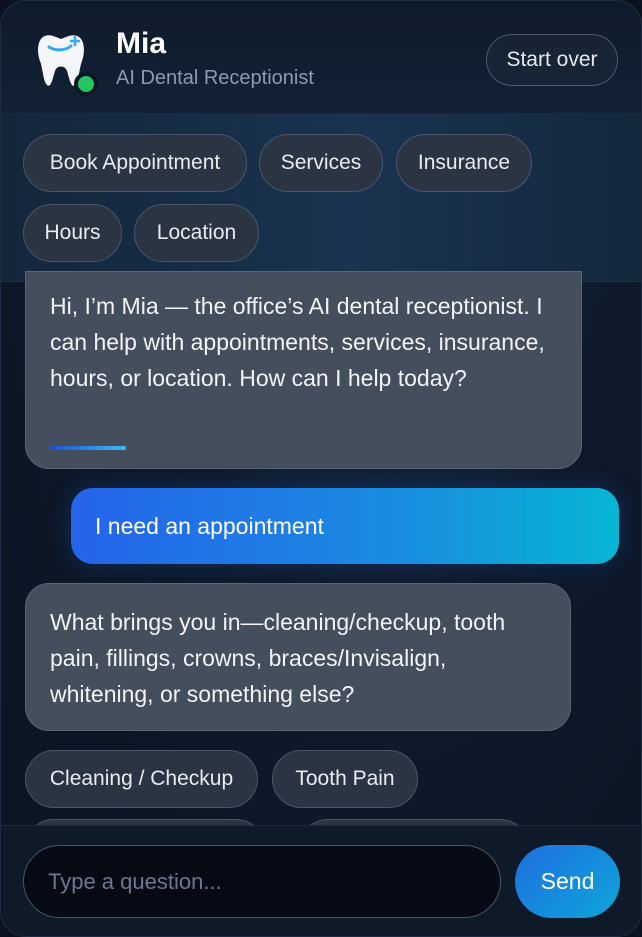  Describe the element at coordinates (262, 881) in the screenshot. I see `message-input` at that location.